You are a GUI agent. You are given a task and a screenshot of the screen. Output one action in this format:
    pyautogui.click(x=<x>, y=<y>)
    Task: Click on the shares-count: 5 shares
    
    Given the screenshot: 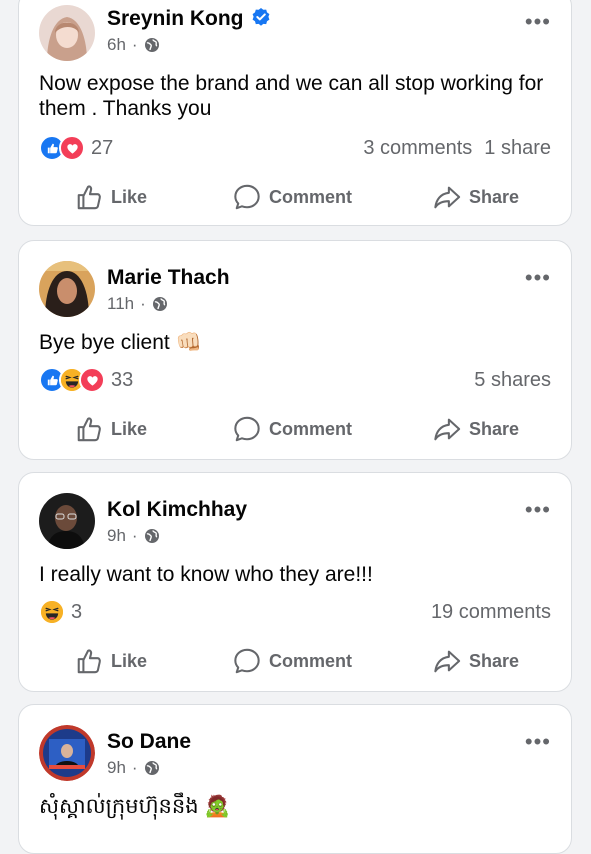 What is the action you would take?
    pyautogui.click(x=512, y=380)
    